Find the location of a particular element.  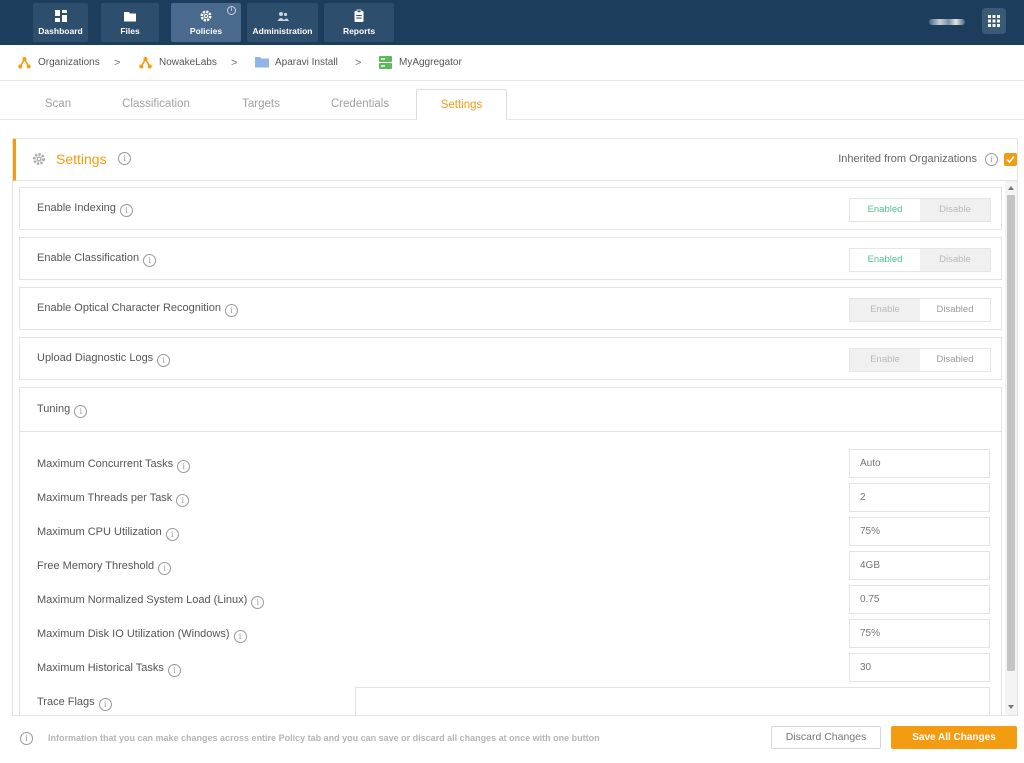

setting-label-text: Upload Diagnostic Logs is located at coordinates (95, 358).